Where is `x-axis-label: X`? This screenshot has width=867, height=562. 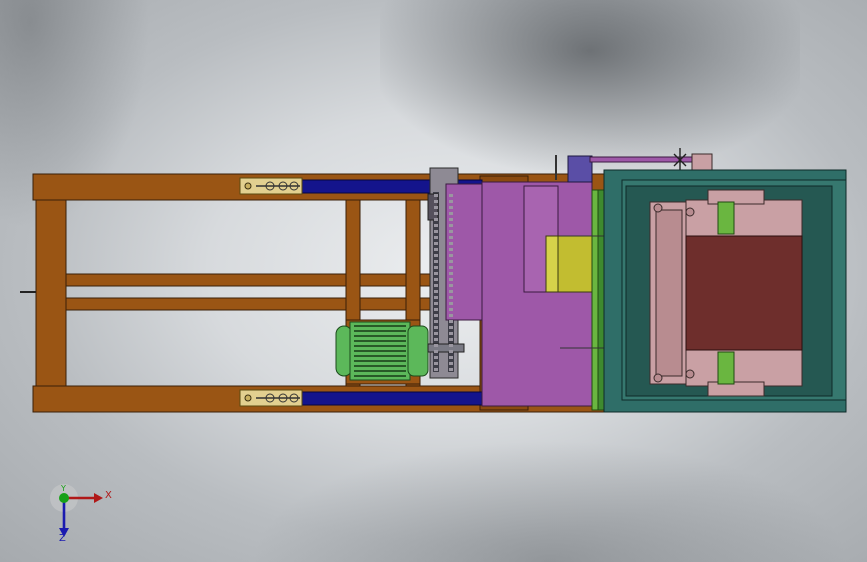 x-axis-label: X is located at coordinates (108, 495).